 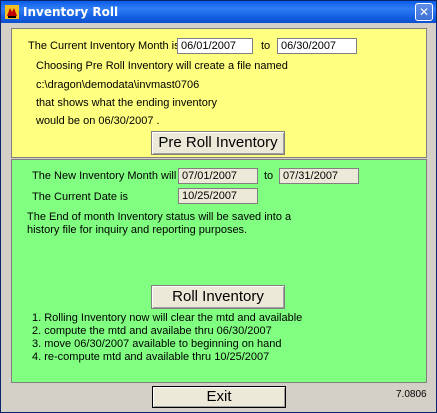 What do you see at coordinates (269, 176) in the screenshot?
I see `new-month-to-label: to` at bounding box center [269, 176].